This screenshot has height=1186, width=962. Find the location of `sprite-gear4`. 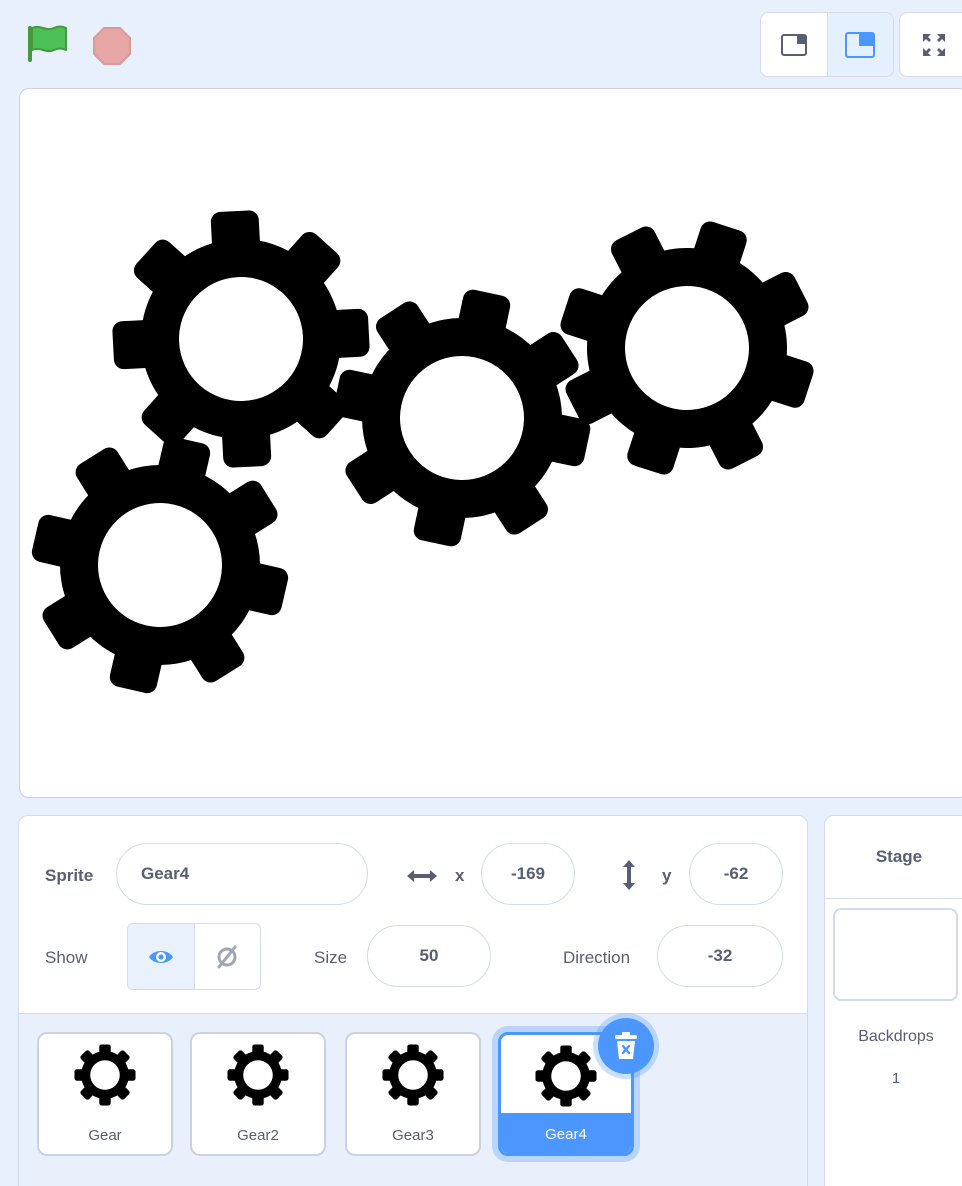

sprite-gear4 is located at coordinates (178, 565).